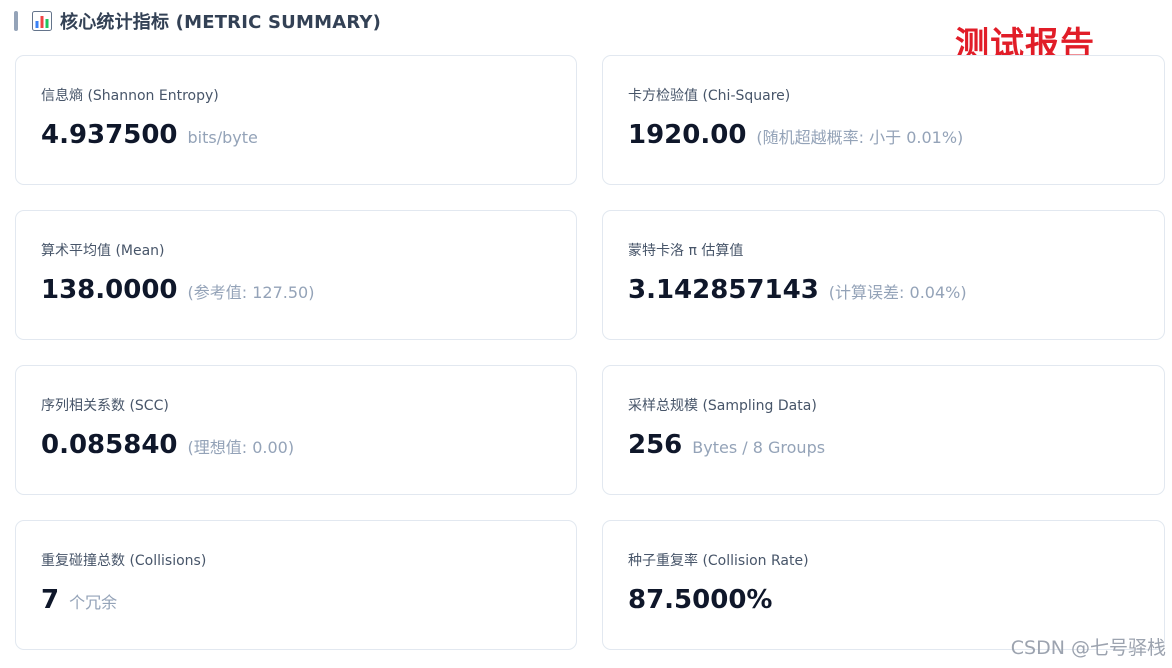 Image resolution: width=1172 pixels, height=668 pixels. Describe the element at coordinates (124, 561) in the screenshot. I see `metric-label: 重复碰撞总数 (Collisions)` at that location.